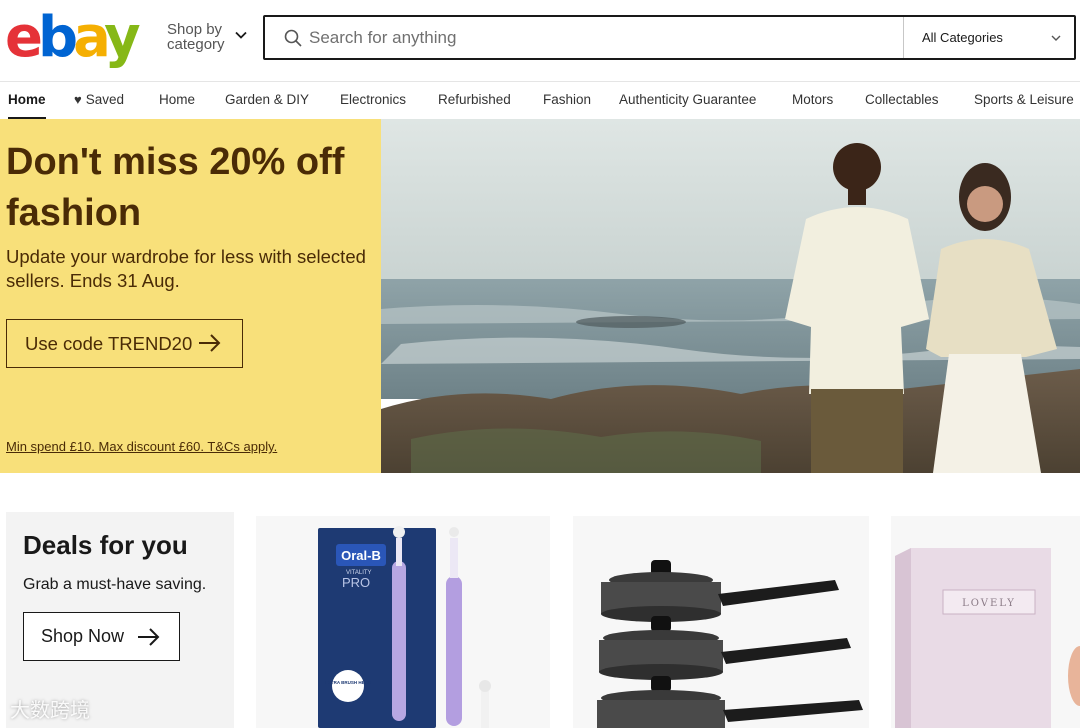 This screenshot has height=728, width=1080. Describe the element at coordinates (361, 555) in the screenshot. I see `oral-b-brand: Oral-B` at that location.